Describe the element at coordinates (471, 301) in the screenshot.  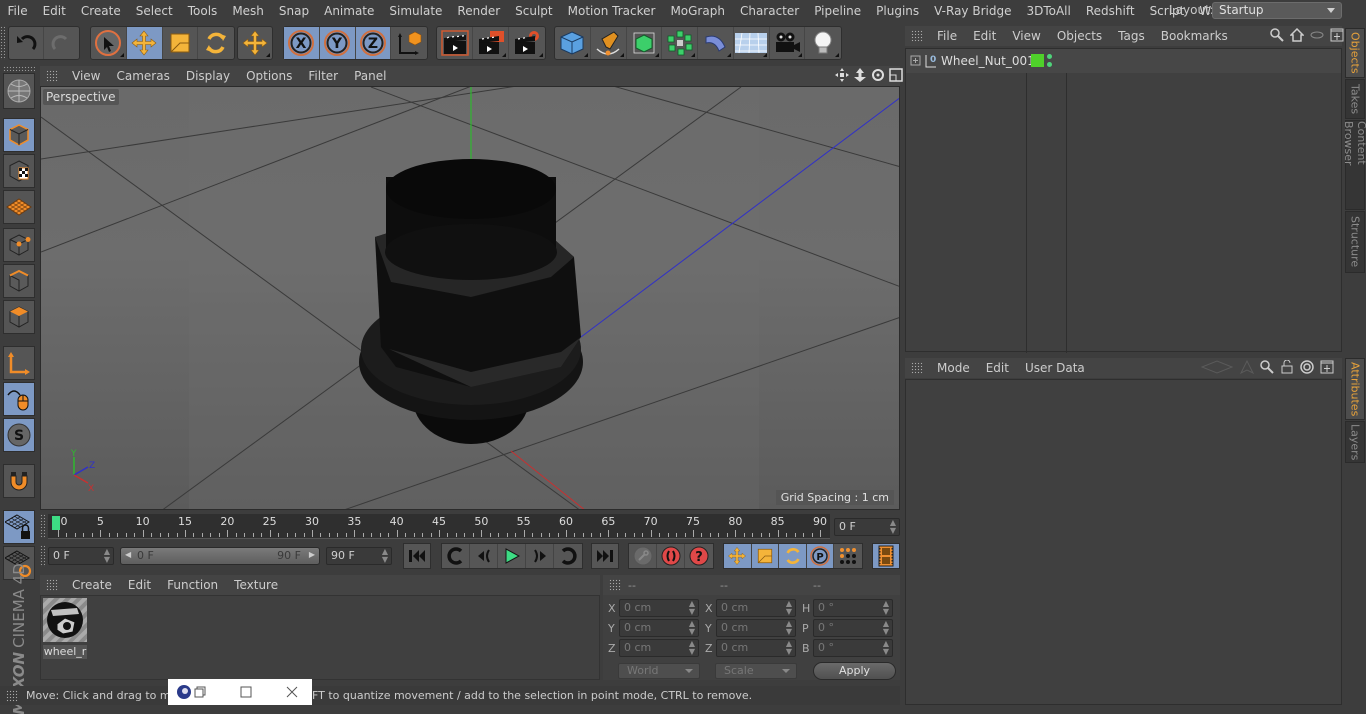
I see `wheel-nut-model` at that location.